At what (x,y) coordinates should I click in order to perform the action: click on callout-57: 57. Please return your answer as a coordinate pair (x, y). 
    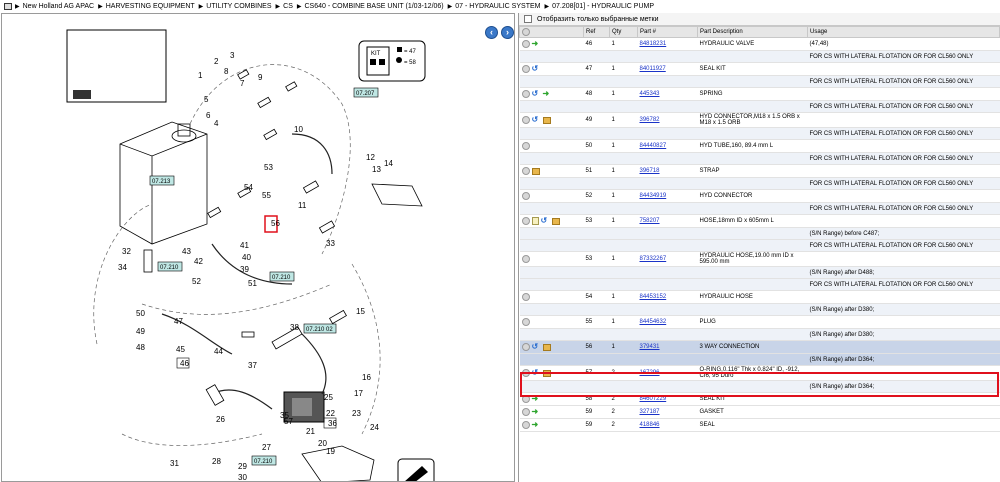
    Looking at the image, I should click on (288, 421).